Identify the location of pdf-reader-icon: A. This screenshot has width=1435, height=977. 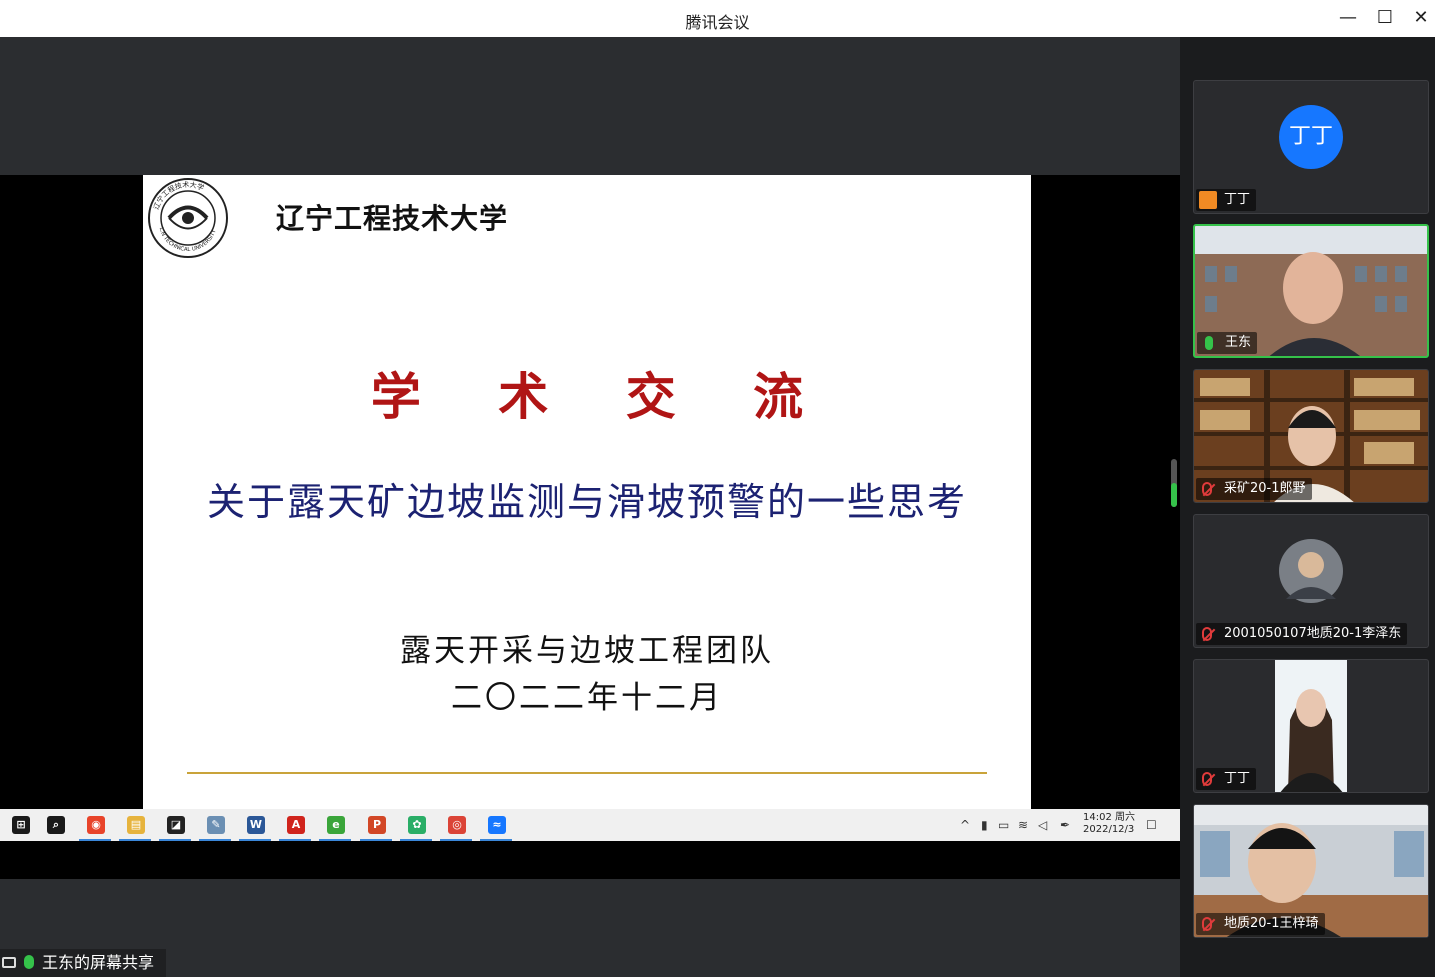
(295, 825).